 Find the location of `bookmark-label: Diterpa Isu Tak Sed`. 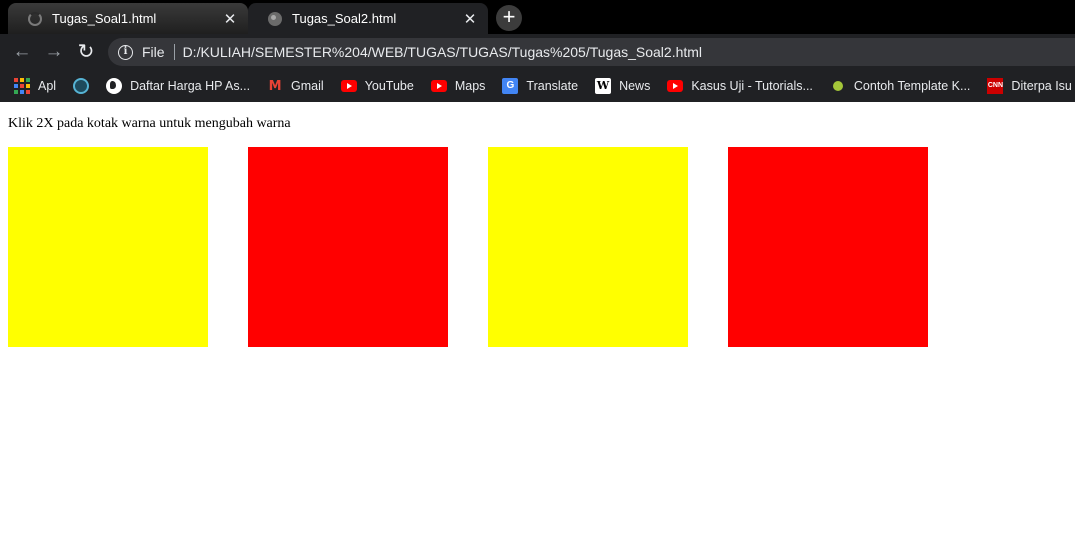

bookmark-label: Diterpa Isu Tak Sed is located at coordinates (1043, 86).